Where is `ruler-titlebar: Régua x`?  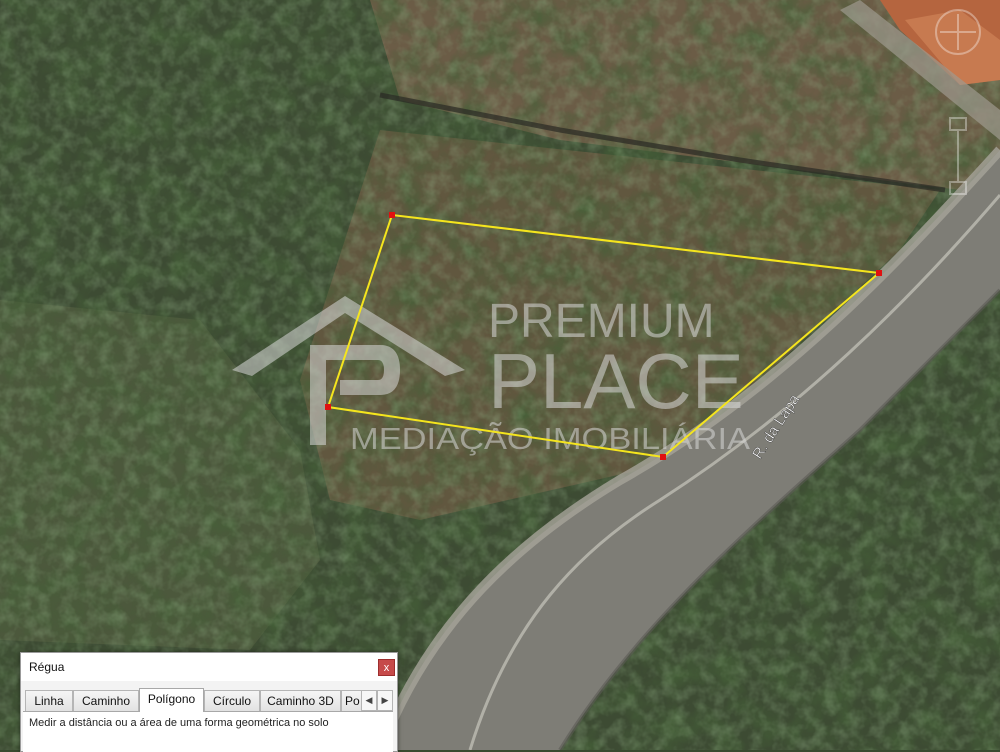 ruler-titlebar: Régua x is located at coordinates (209, 667).